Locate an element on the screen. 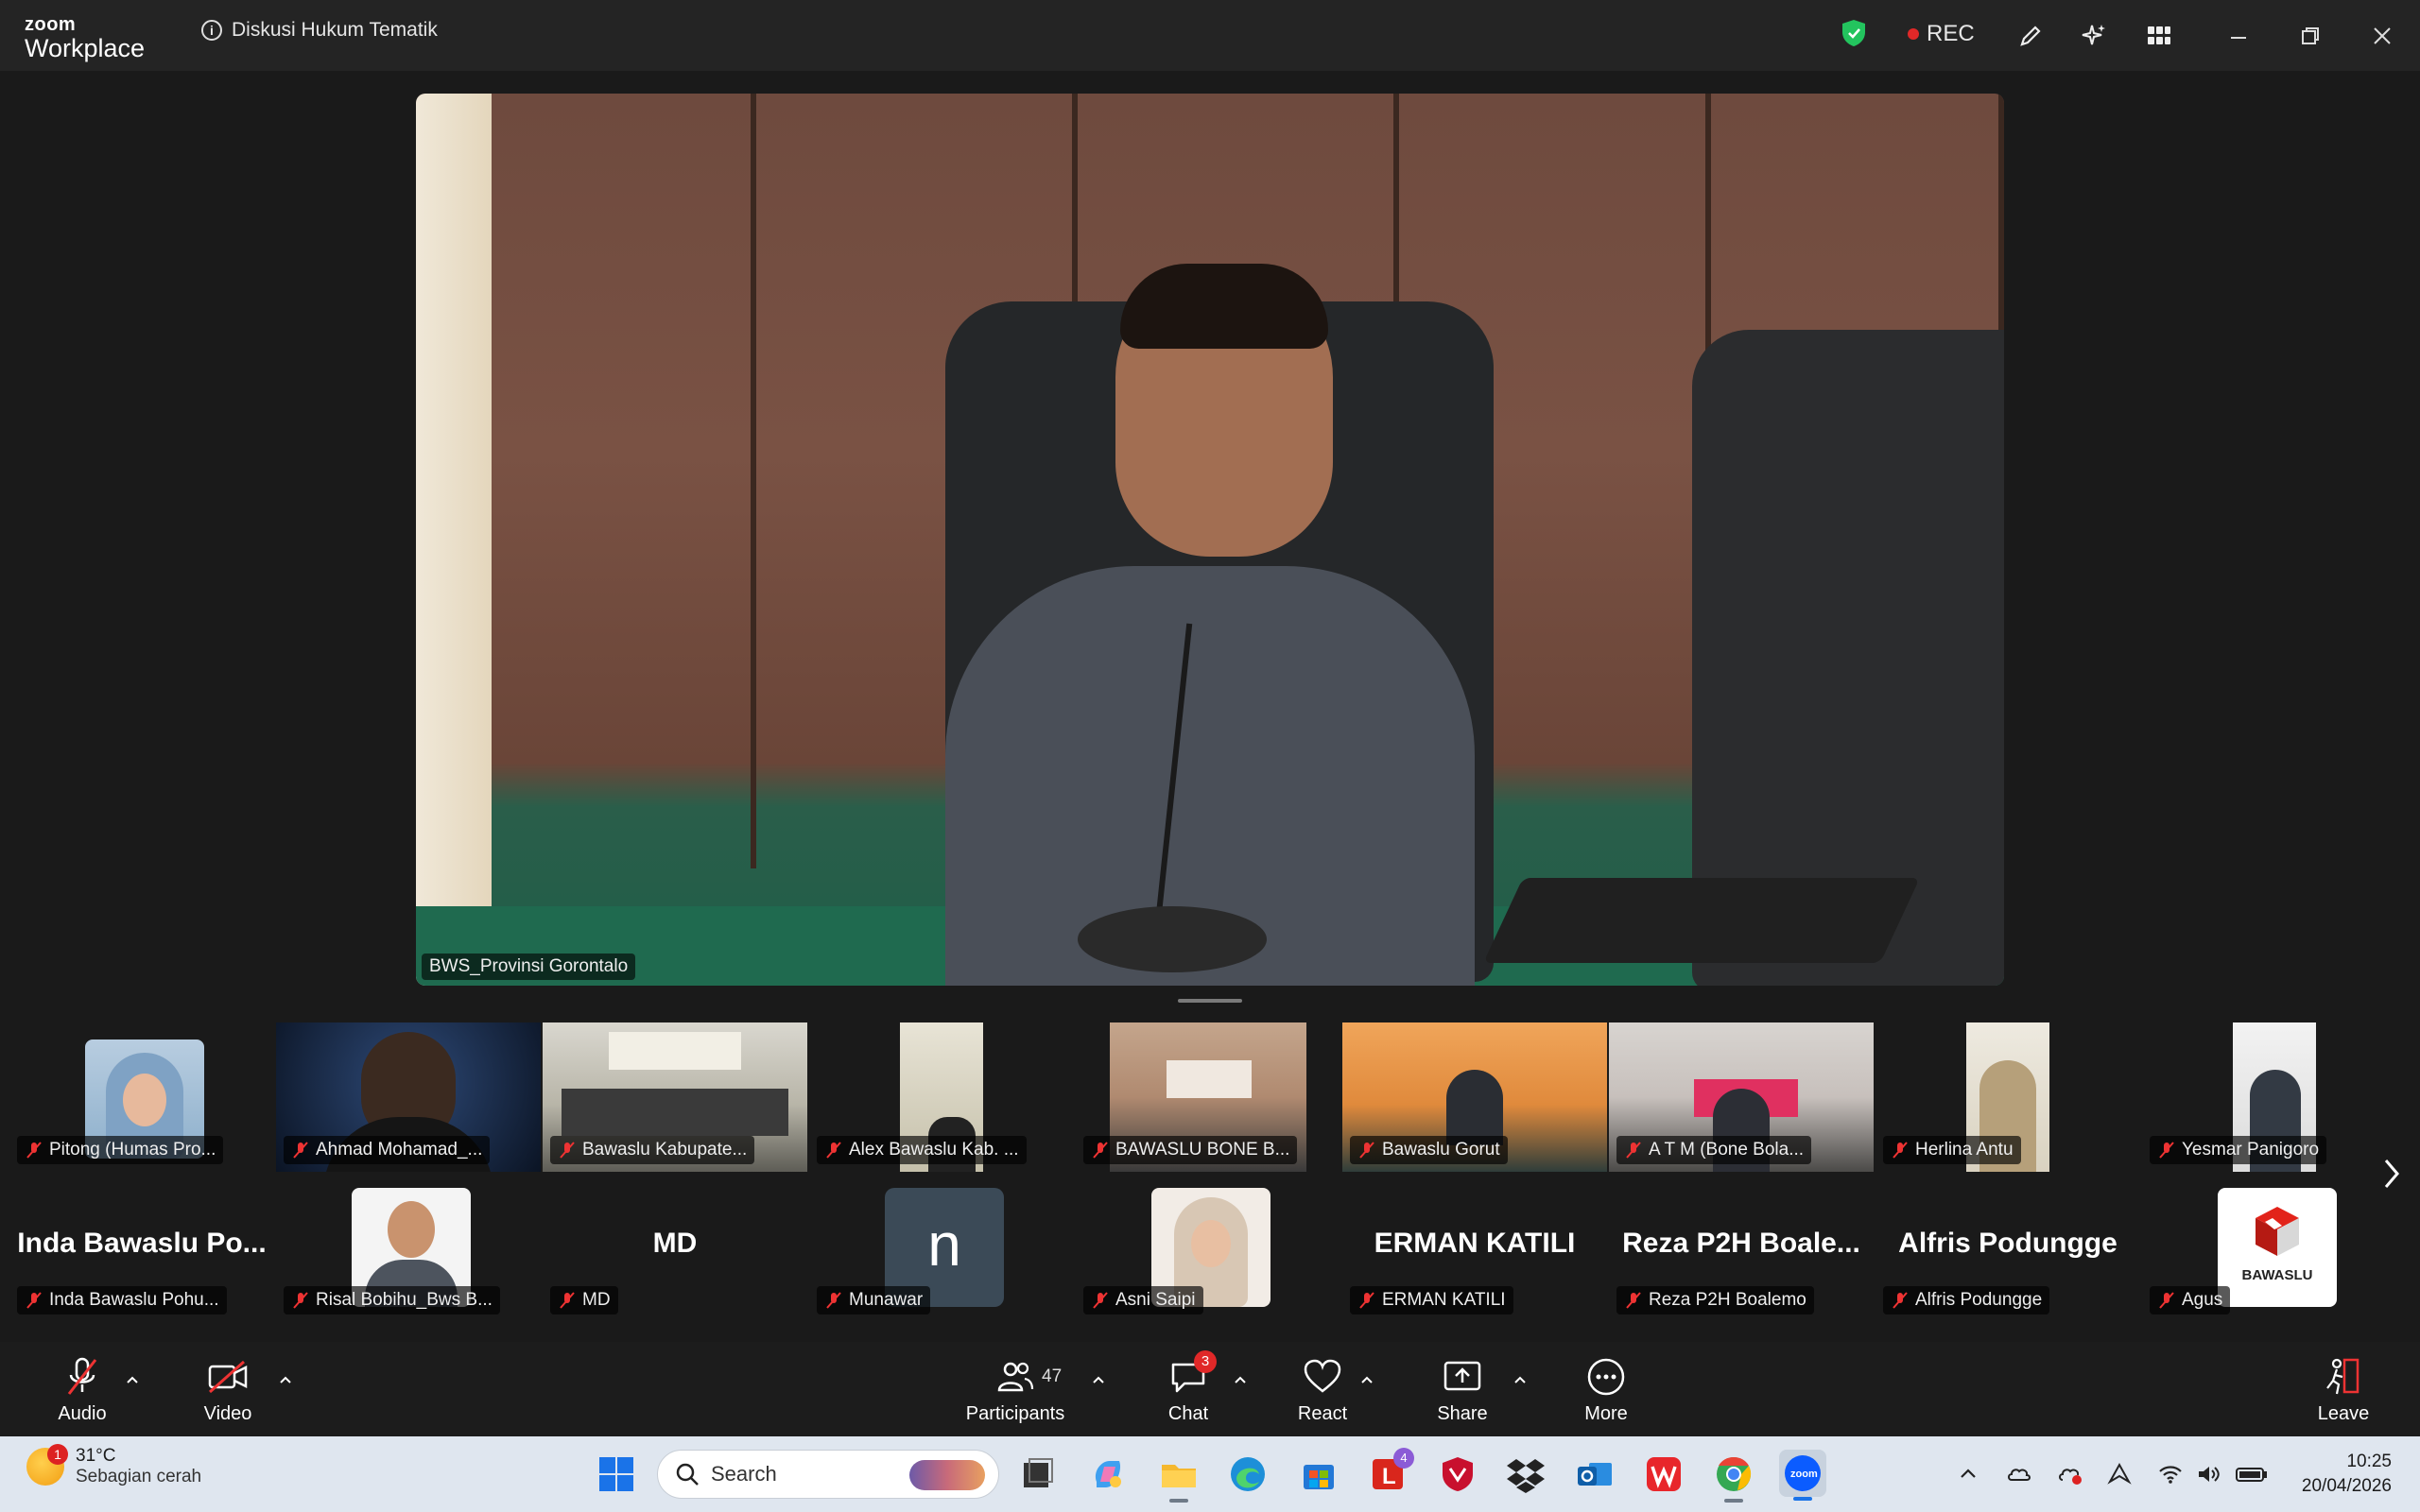  participant-tile: Asni Saipi is located at coordinates (1208, 1247).